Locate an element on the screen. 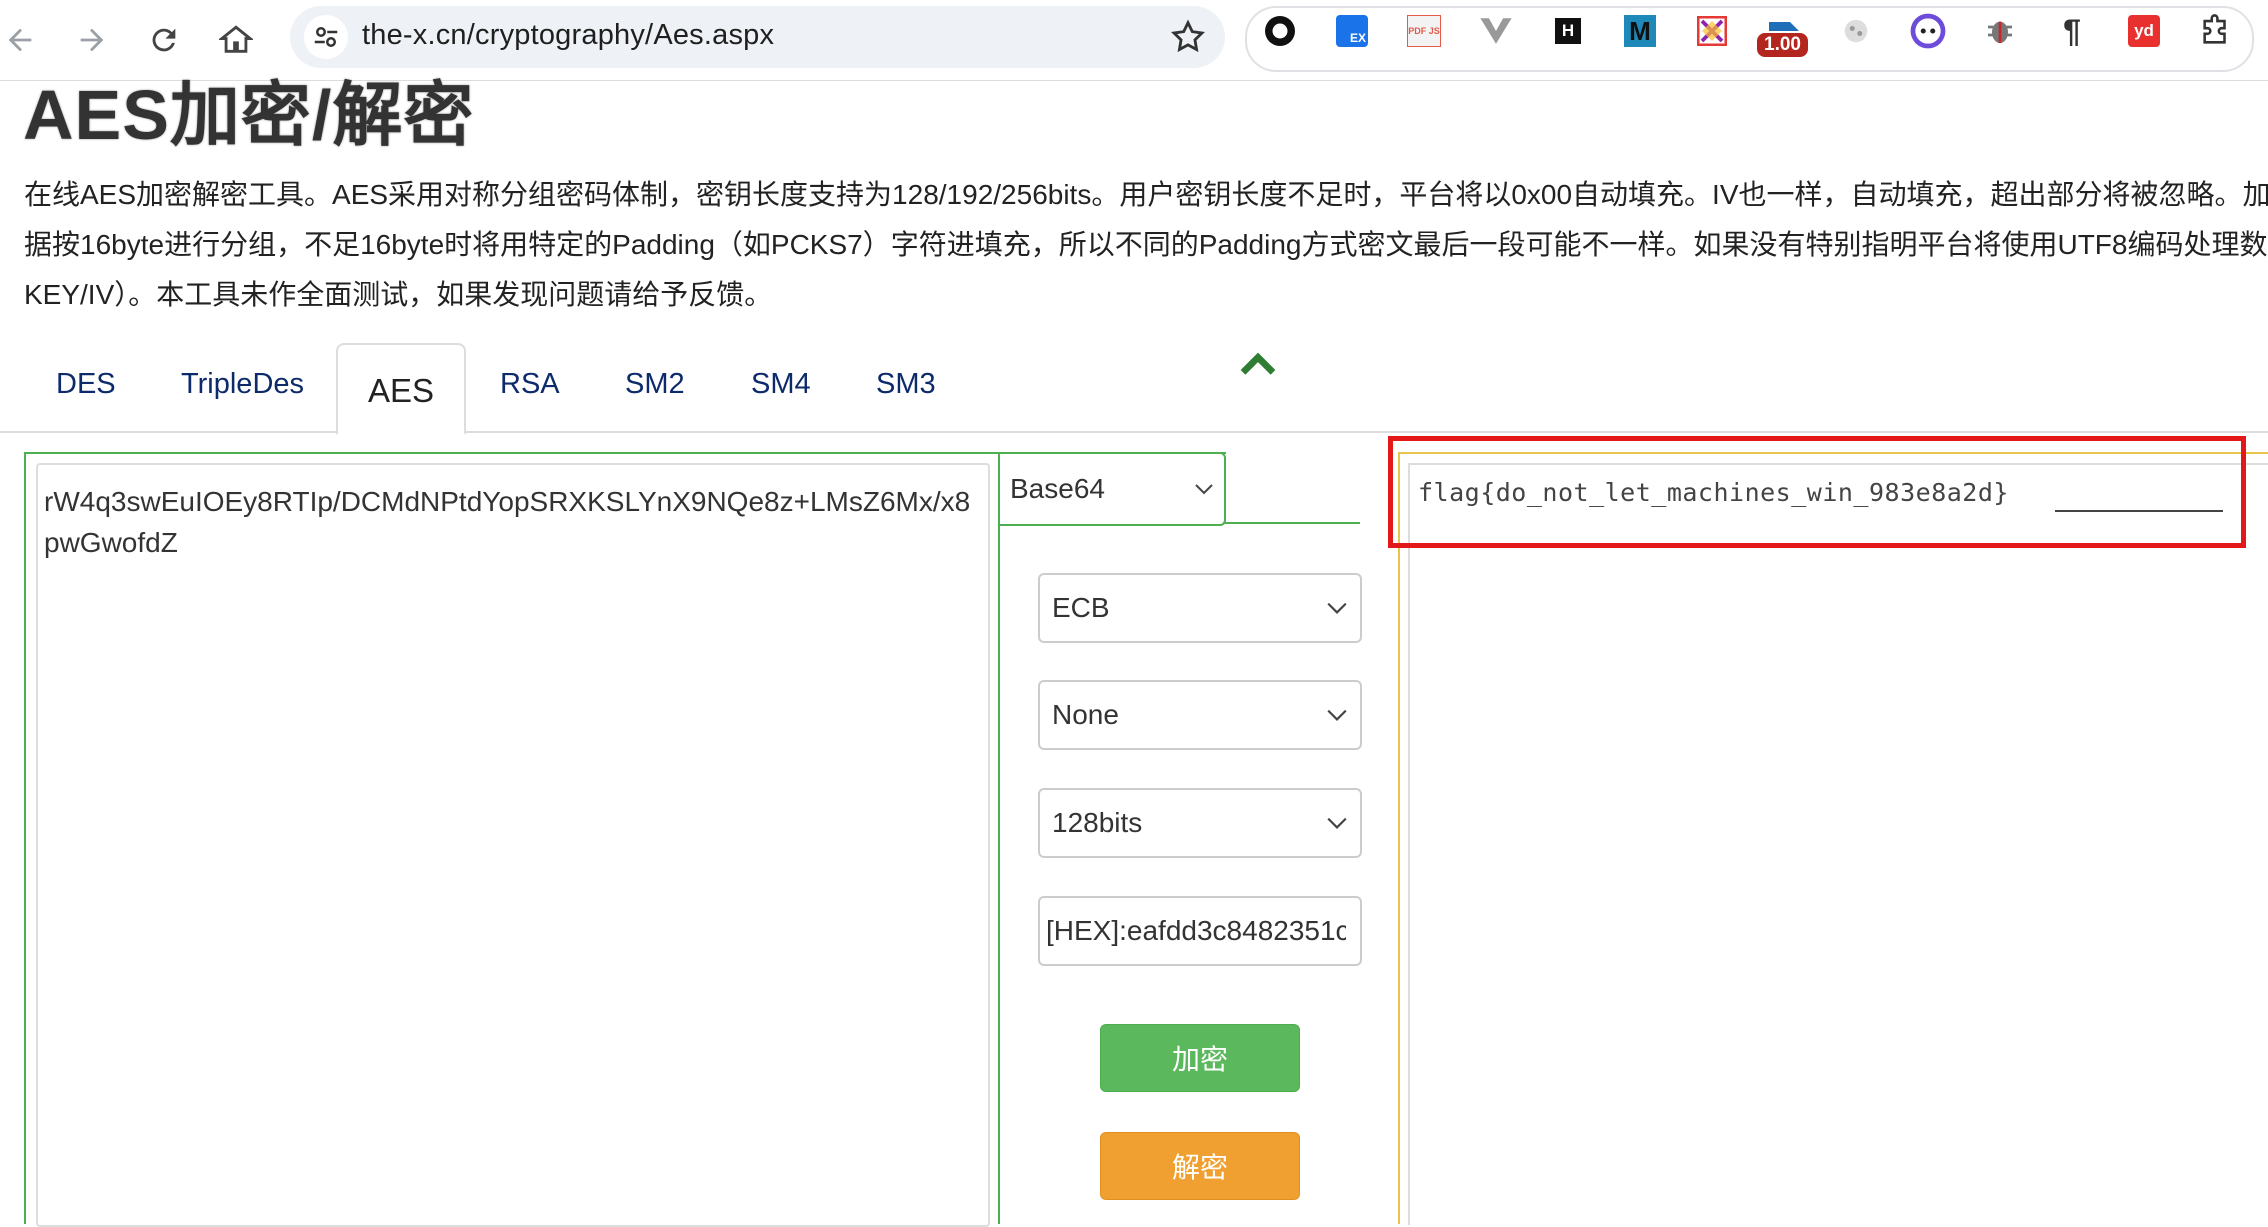  tab-aes: AES is located at coordinates (401, 389).